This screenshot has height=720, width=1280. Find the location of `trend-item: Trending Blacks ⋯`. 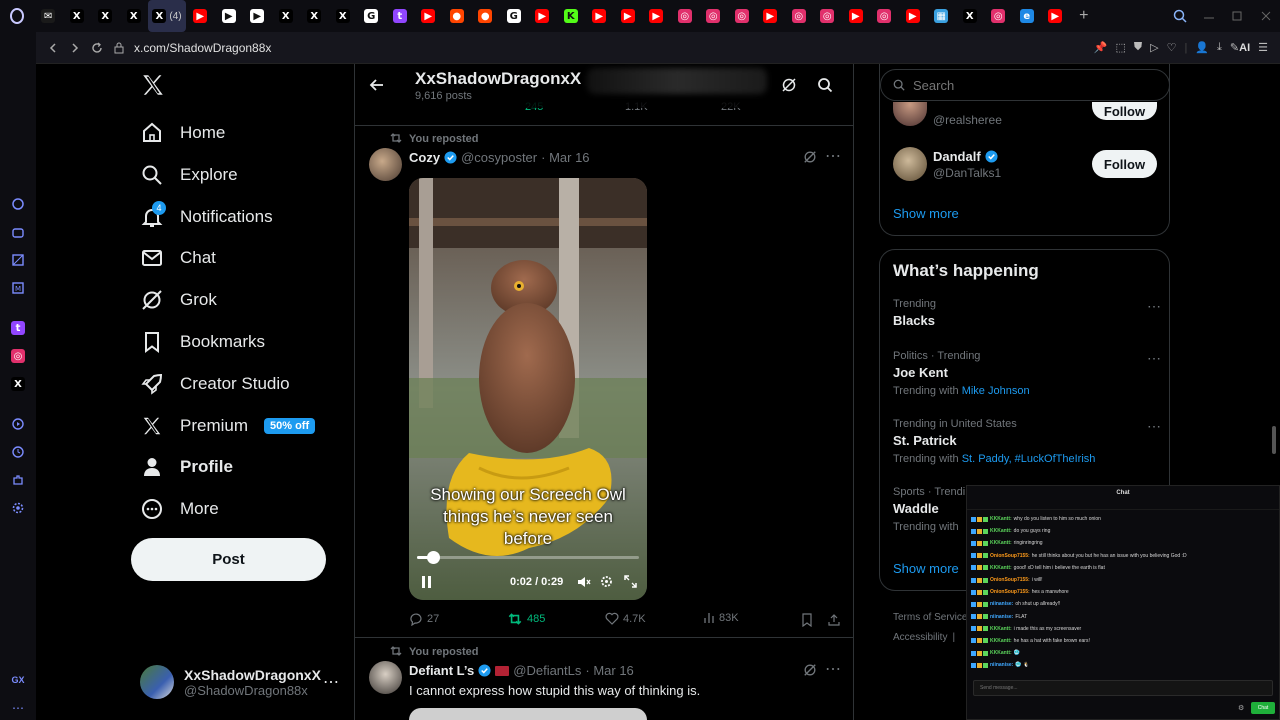

trend-item: Trending Blacks ⋯ is located at coordinates (1028, 313).